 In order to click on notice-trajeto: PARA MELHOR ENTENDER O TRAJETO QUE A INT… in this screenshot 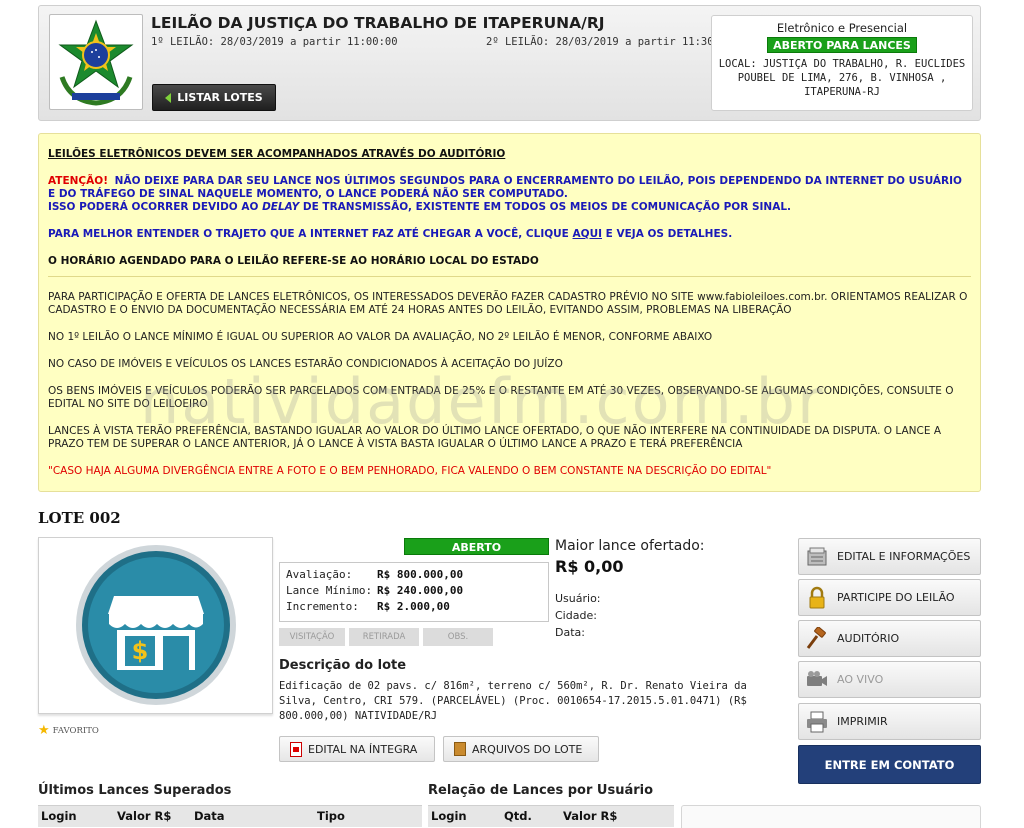, I will do `click(509, 234)`.